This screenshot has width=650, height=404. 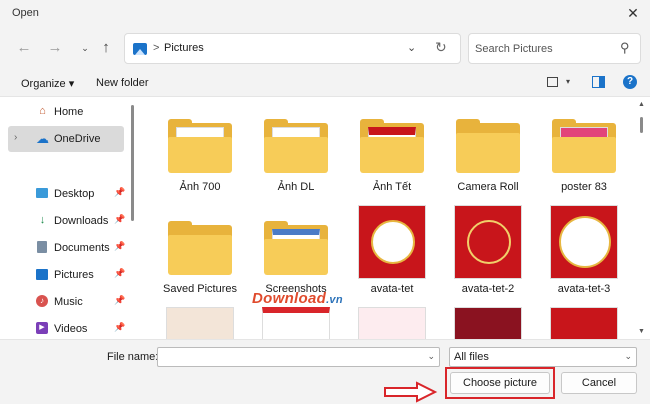 I want to click on sidebar-item-downloads: ↓ Downloads 📌, so click(x=68, y=221).